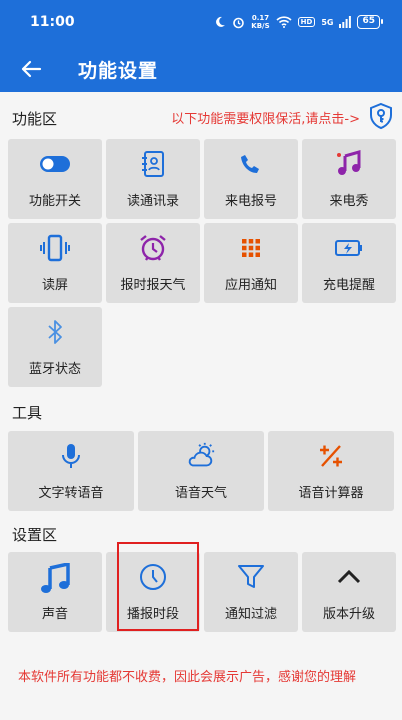  I want to click on shield-key-icon, so click(381, 116).